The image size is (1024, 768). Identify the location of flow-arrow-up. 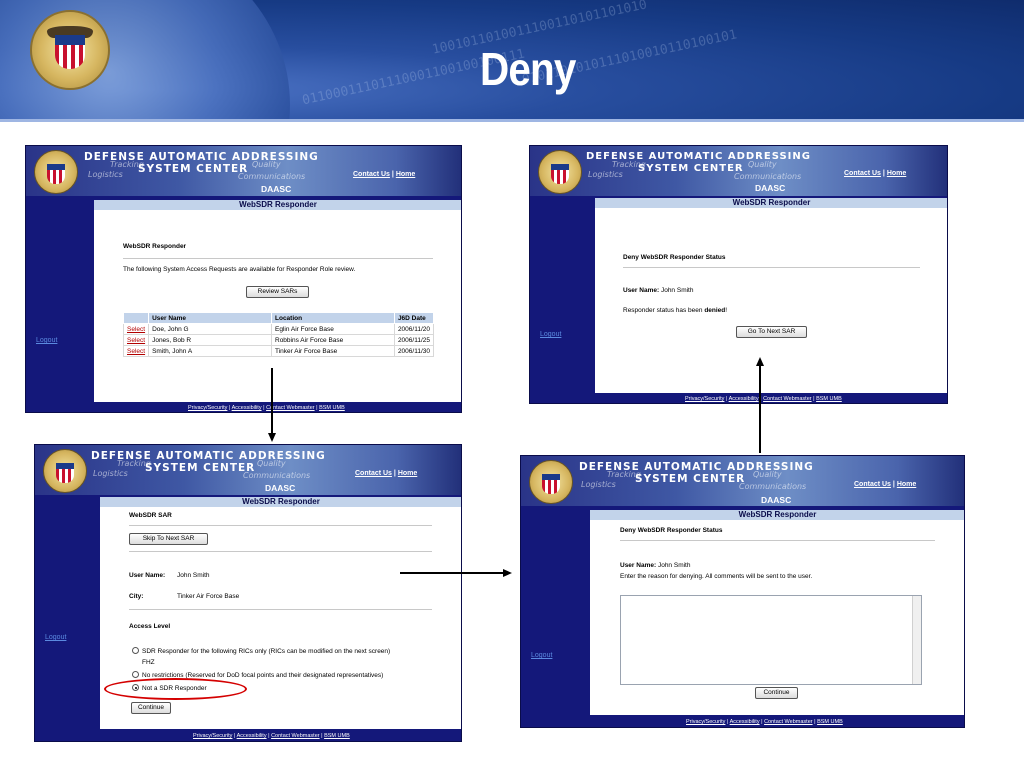
(760, 409).